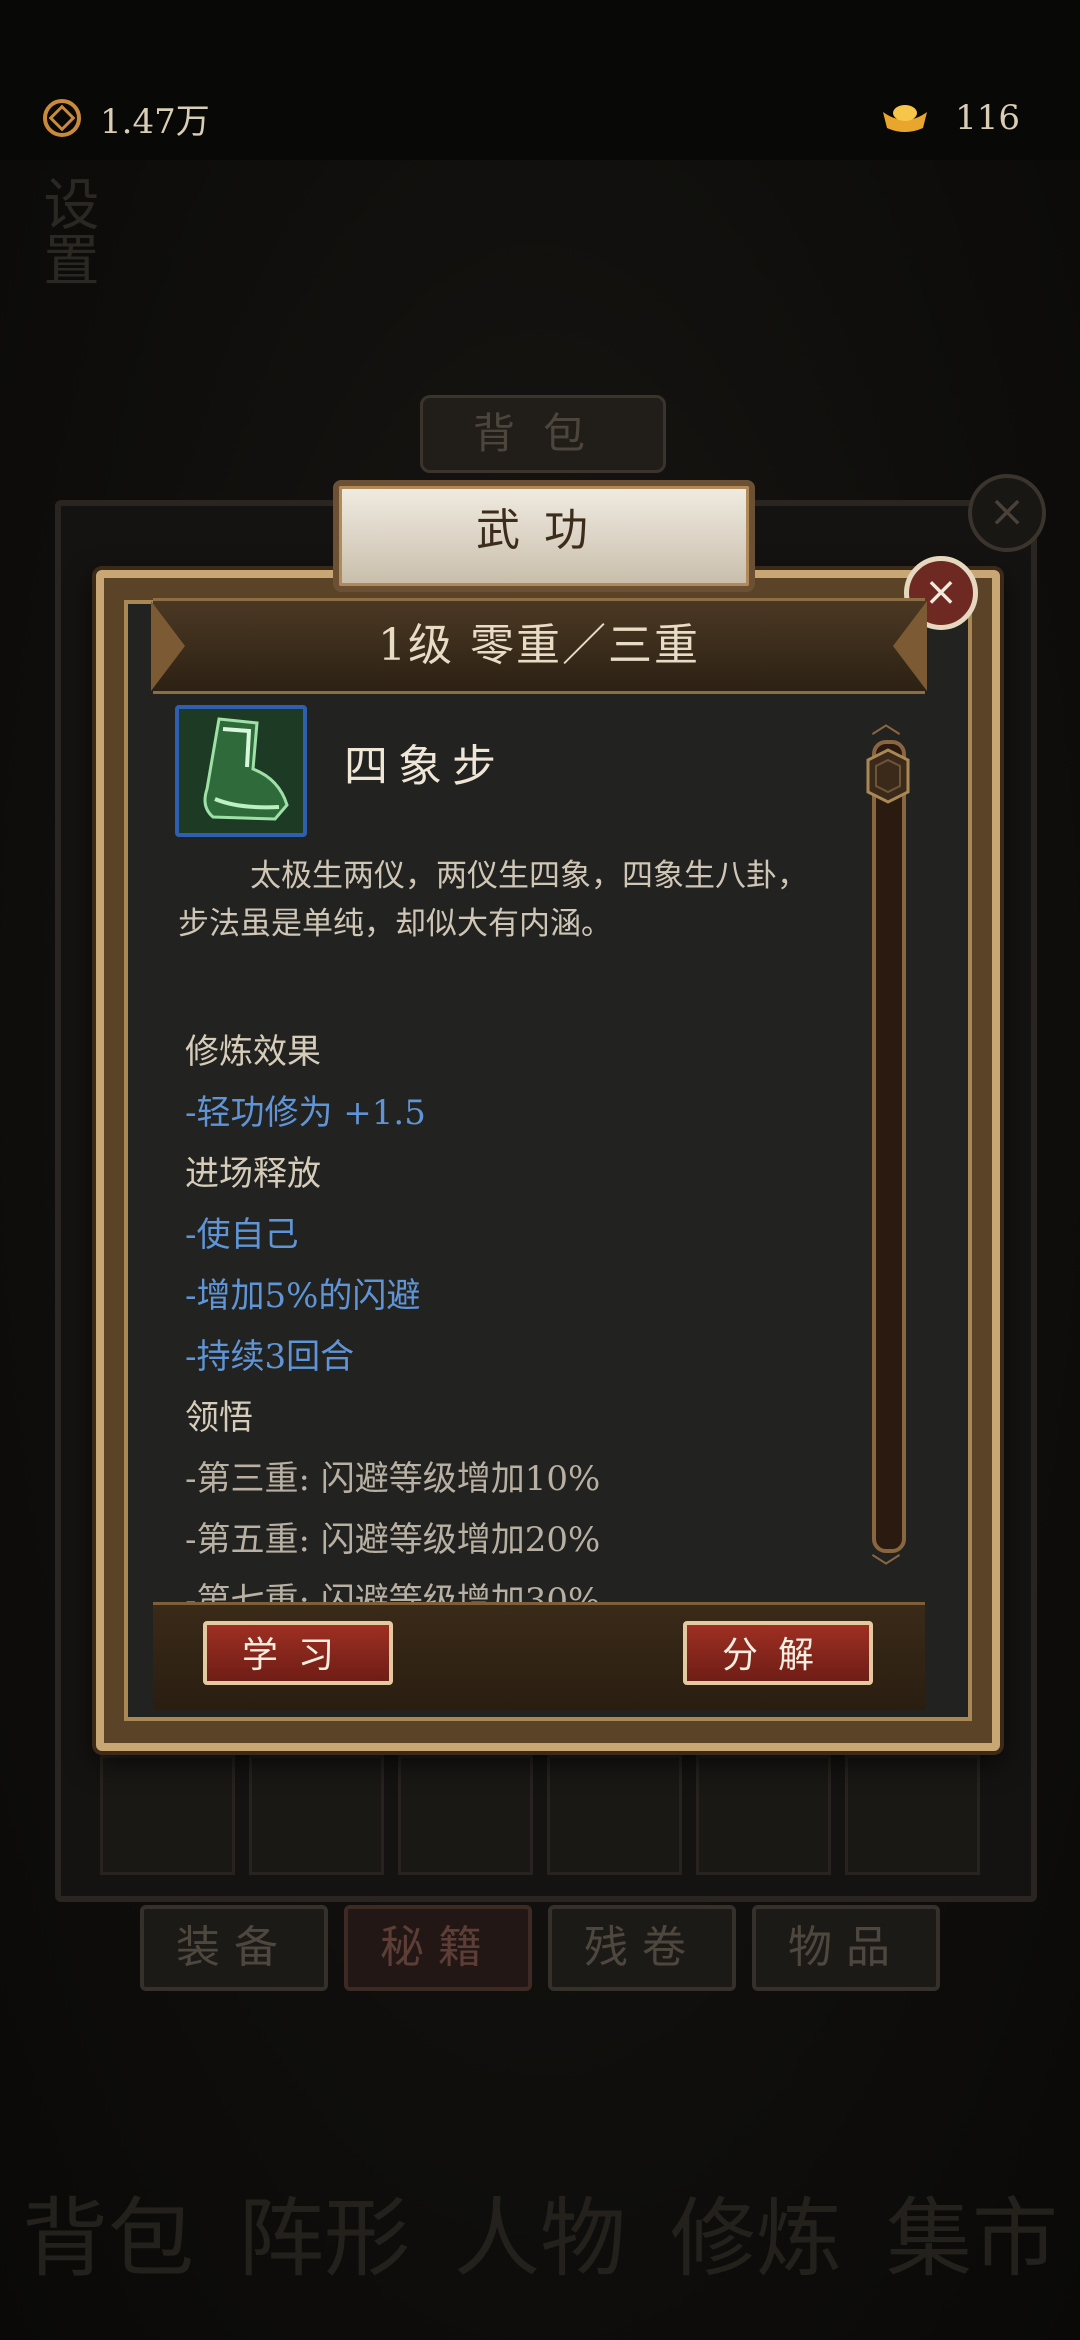 The width and height of the screenshot is (1080, 2340). What do you see at coordinates (886, 724) in the screenshot?
I see `scroll-up-chevron-icon: ︿` at bounding box center [886, 724].